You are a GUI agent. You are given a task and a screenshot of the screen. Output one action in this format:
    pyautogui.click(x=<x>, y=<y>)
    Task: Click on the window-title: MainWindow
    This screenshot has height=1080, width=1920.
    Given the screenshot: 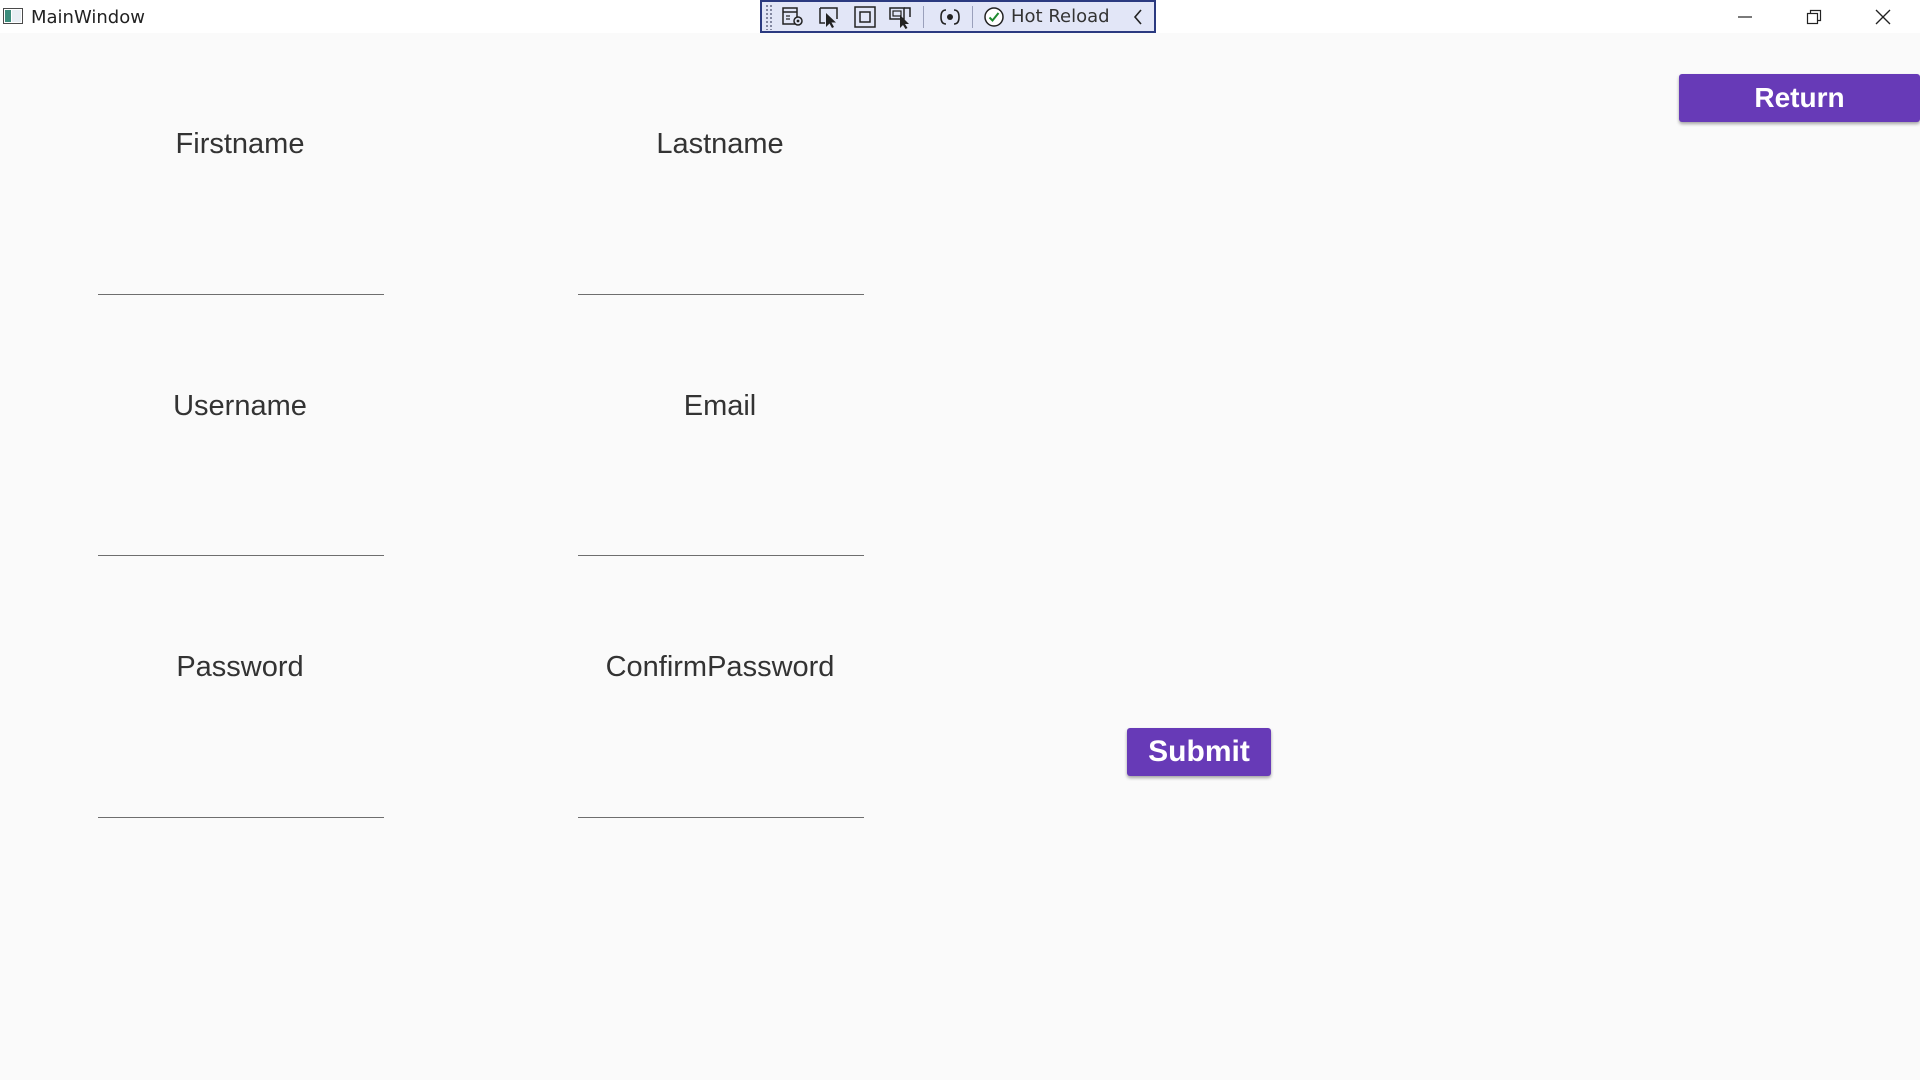 What is the action you would take?
    pyautogui.click(x=88, y=17)
    